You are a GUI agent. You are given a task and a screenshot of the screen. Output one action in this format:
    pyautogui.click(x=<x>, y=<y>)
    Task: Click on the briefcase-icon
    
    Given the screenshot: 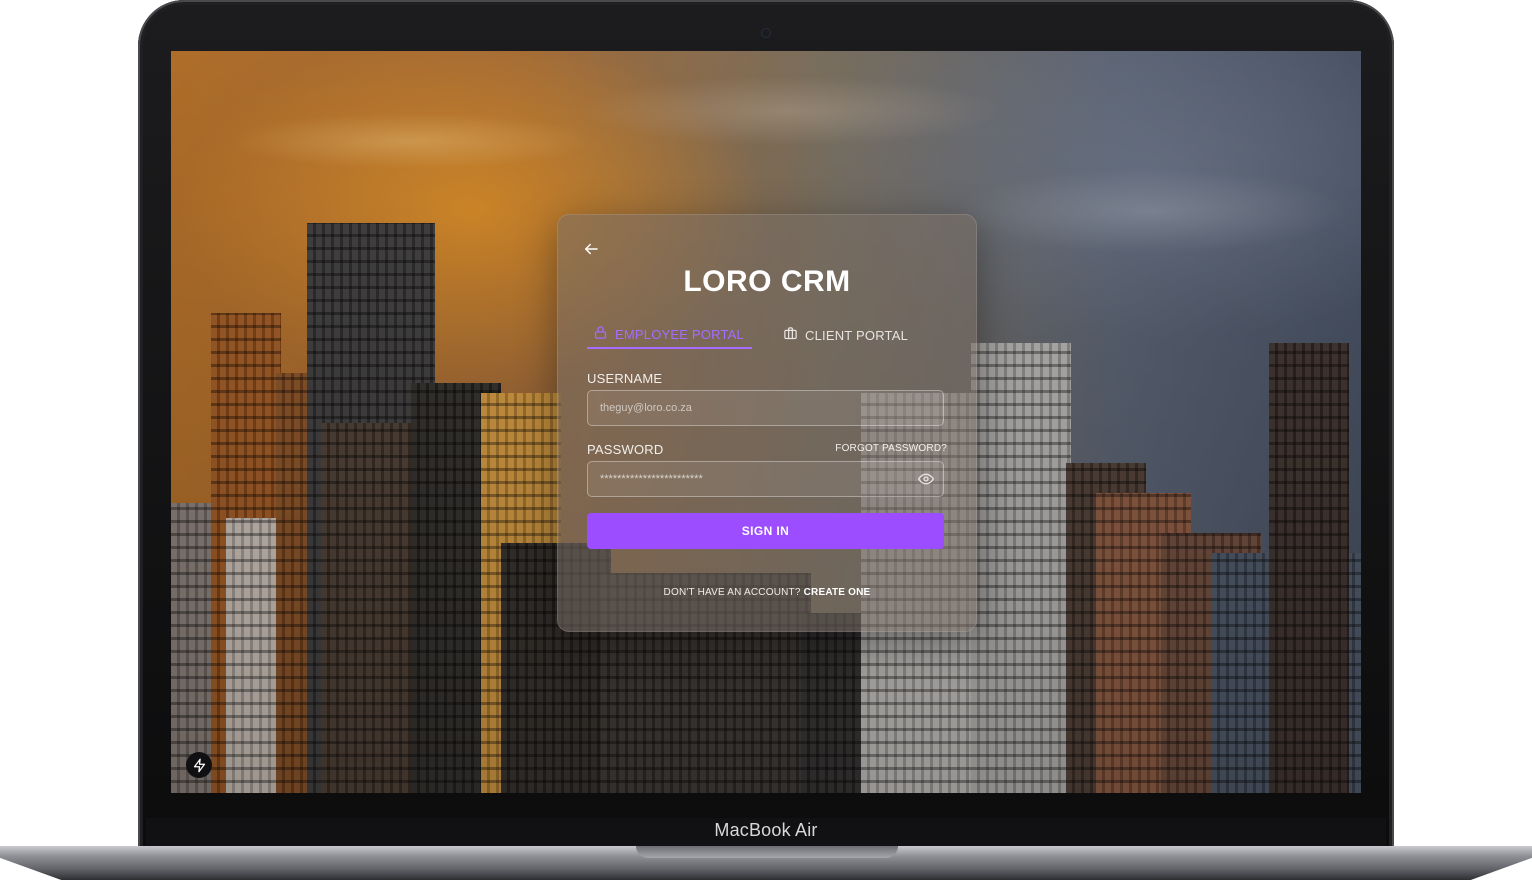 What is the action you would take?
    pyautogui.click(x=790, y=335)
    